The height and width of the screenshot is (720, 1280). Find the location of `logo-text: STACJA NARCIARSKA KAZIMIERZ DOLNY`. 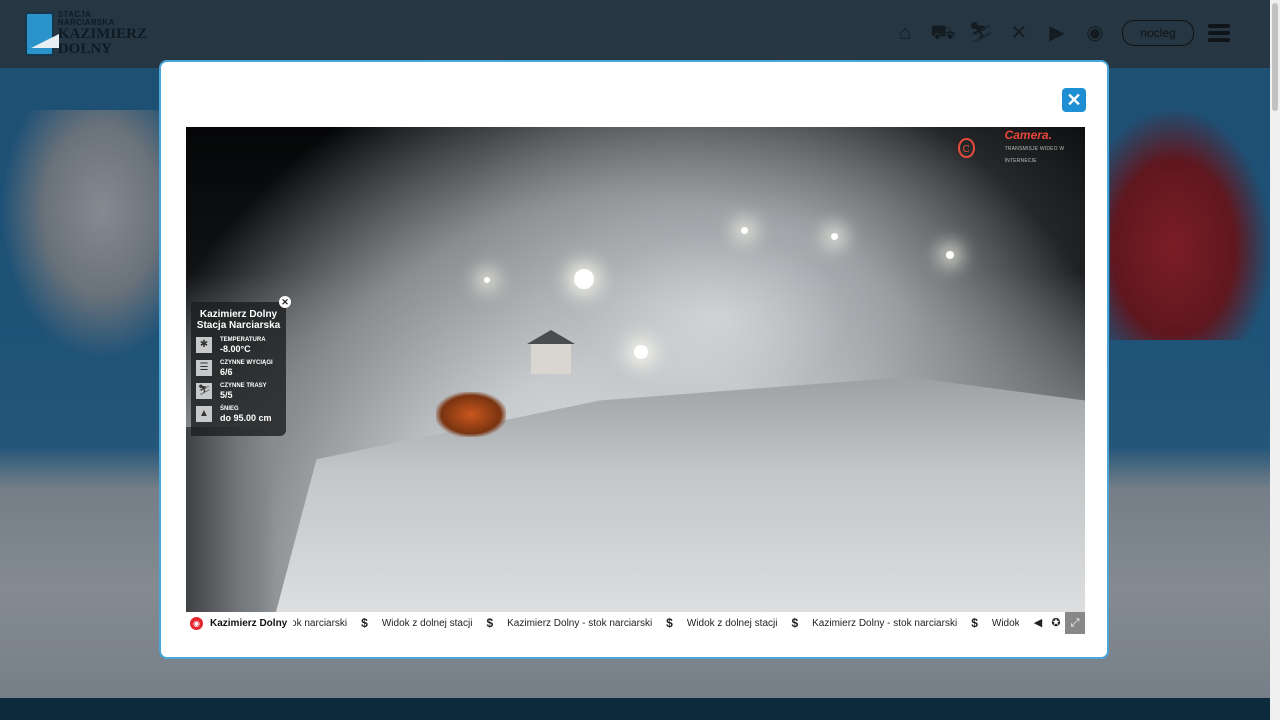

logo-text: STACJA NARCIARSKA KAZIMIERZ DOLNY is located at coordinates (102, 34).